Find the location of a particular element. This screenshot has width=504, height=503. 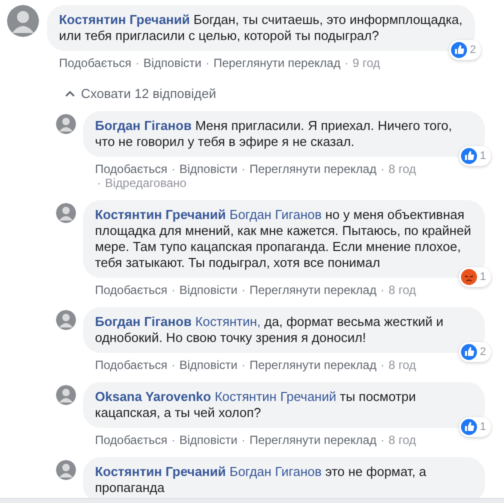

comment-text: Костянтин Гречаний Богдан Гиганов это не формат, а пропаганда is located at coordinates (261, 480).